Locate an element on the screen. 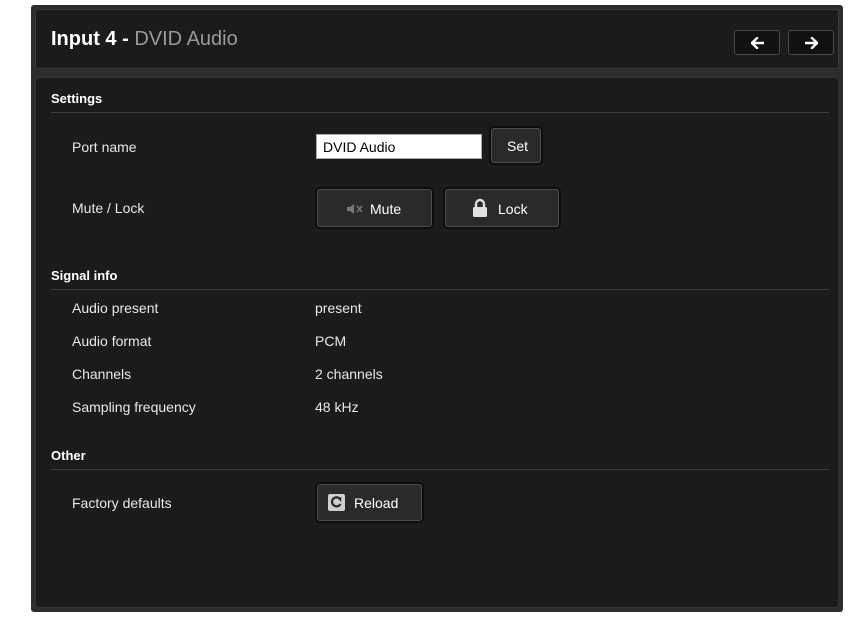 Image resolution: width=856 pixels, height=617 pixels. set-button: Set is located at coordinates (516, 145).